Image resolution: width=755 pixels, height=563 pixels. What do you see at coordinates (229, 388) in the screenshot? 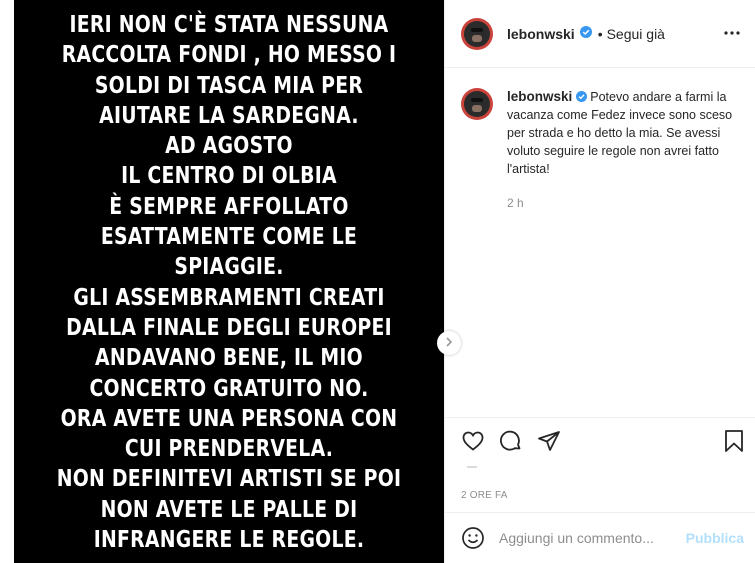
I see `story-line: CONCERTO GRATUITO NO.` at bounding box center [229, 388].